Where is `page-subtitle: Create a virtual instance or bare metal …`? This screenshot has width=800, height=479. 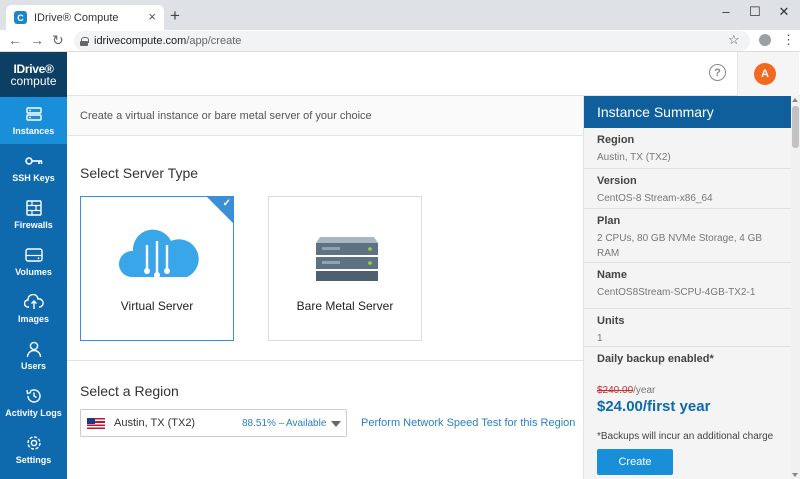
page-subtitle: Create a virtual instance or bare metal … is located at coordinates (325, 116).